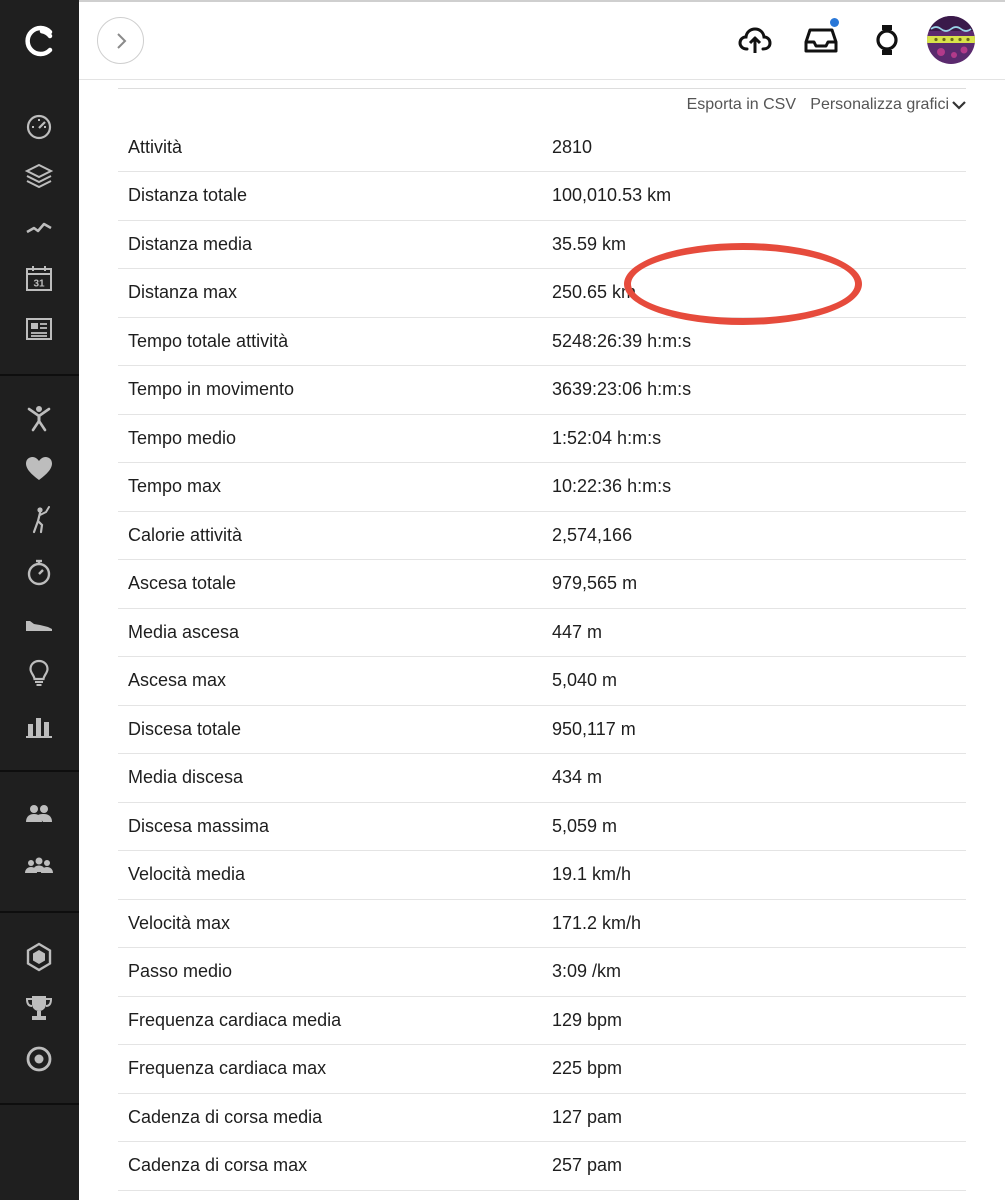  I want to click on stat-value: 257 pam, so click(759, 1166).